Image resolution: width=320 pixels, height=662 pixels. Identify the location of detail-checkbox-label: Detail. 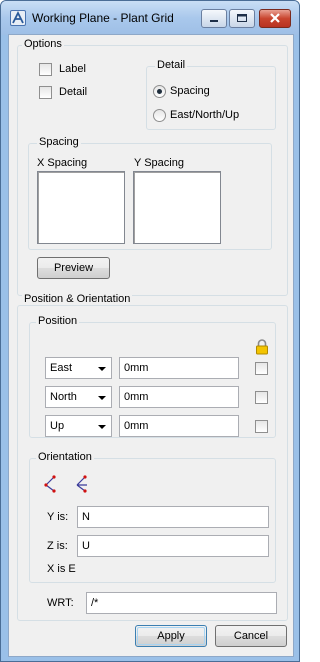
(73, 92).